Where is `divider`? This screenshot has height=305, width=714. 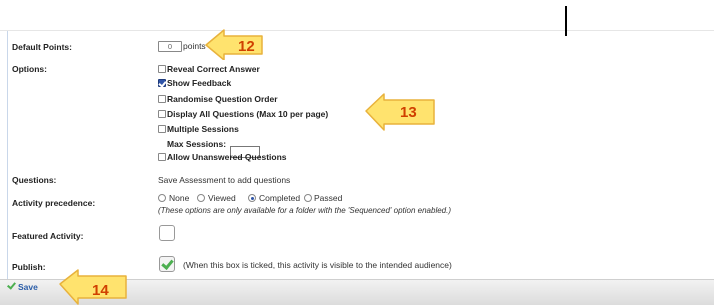
divider is located at coordinates (357, 30).